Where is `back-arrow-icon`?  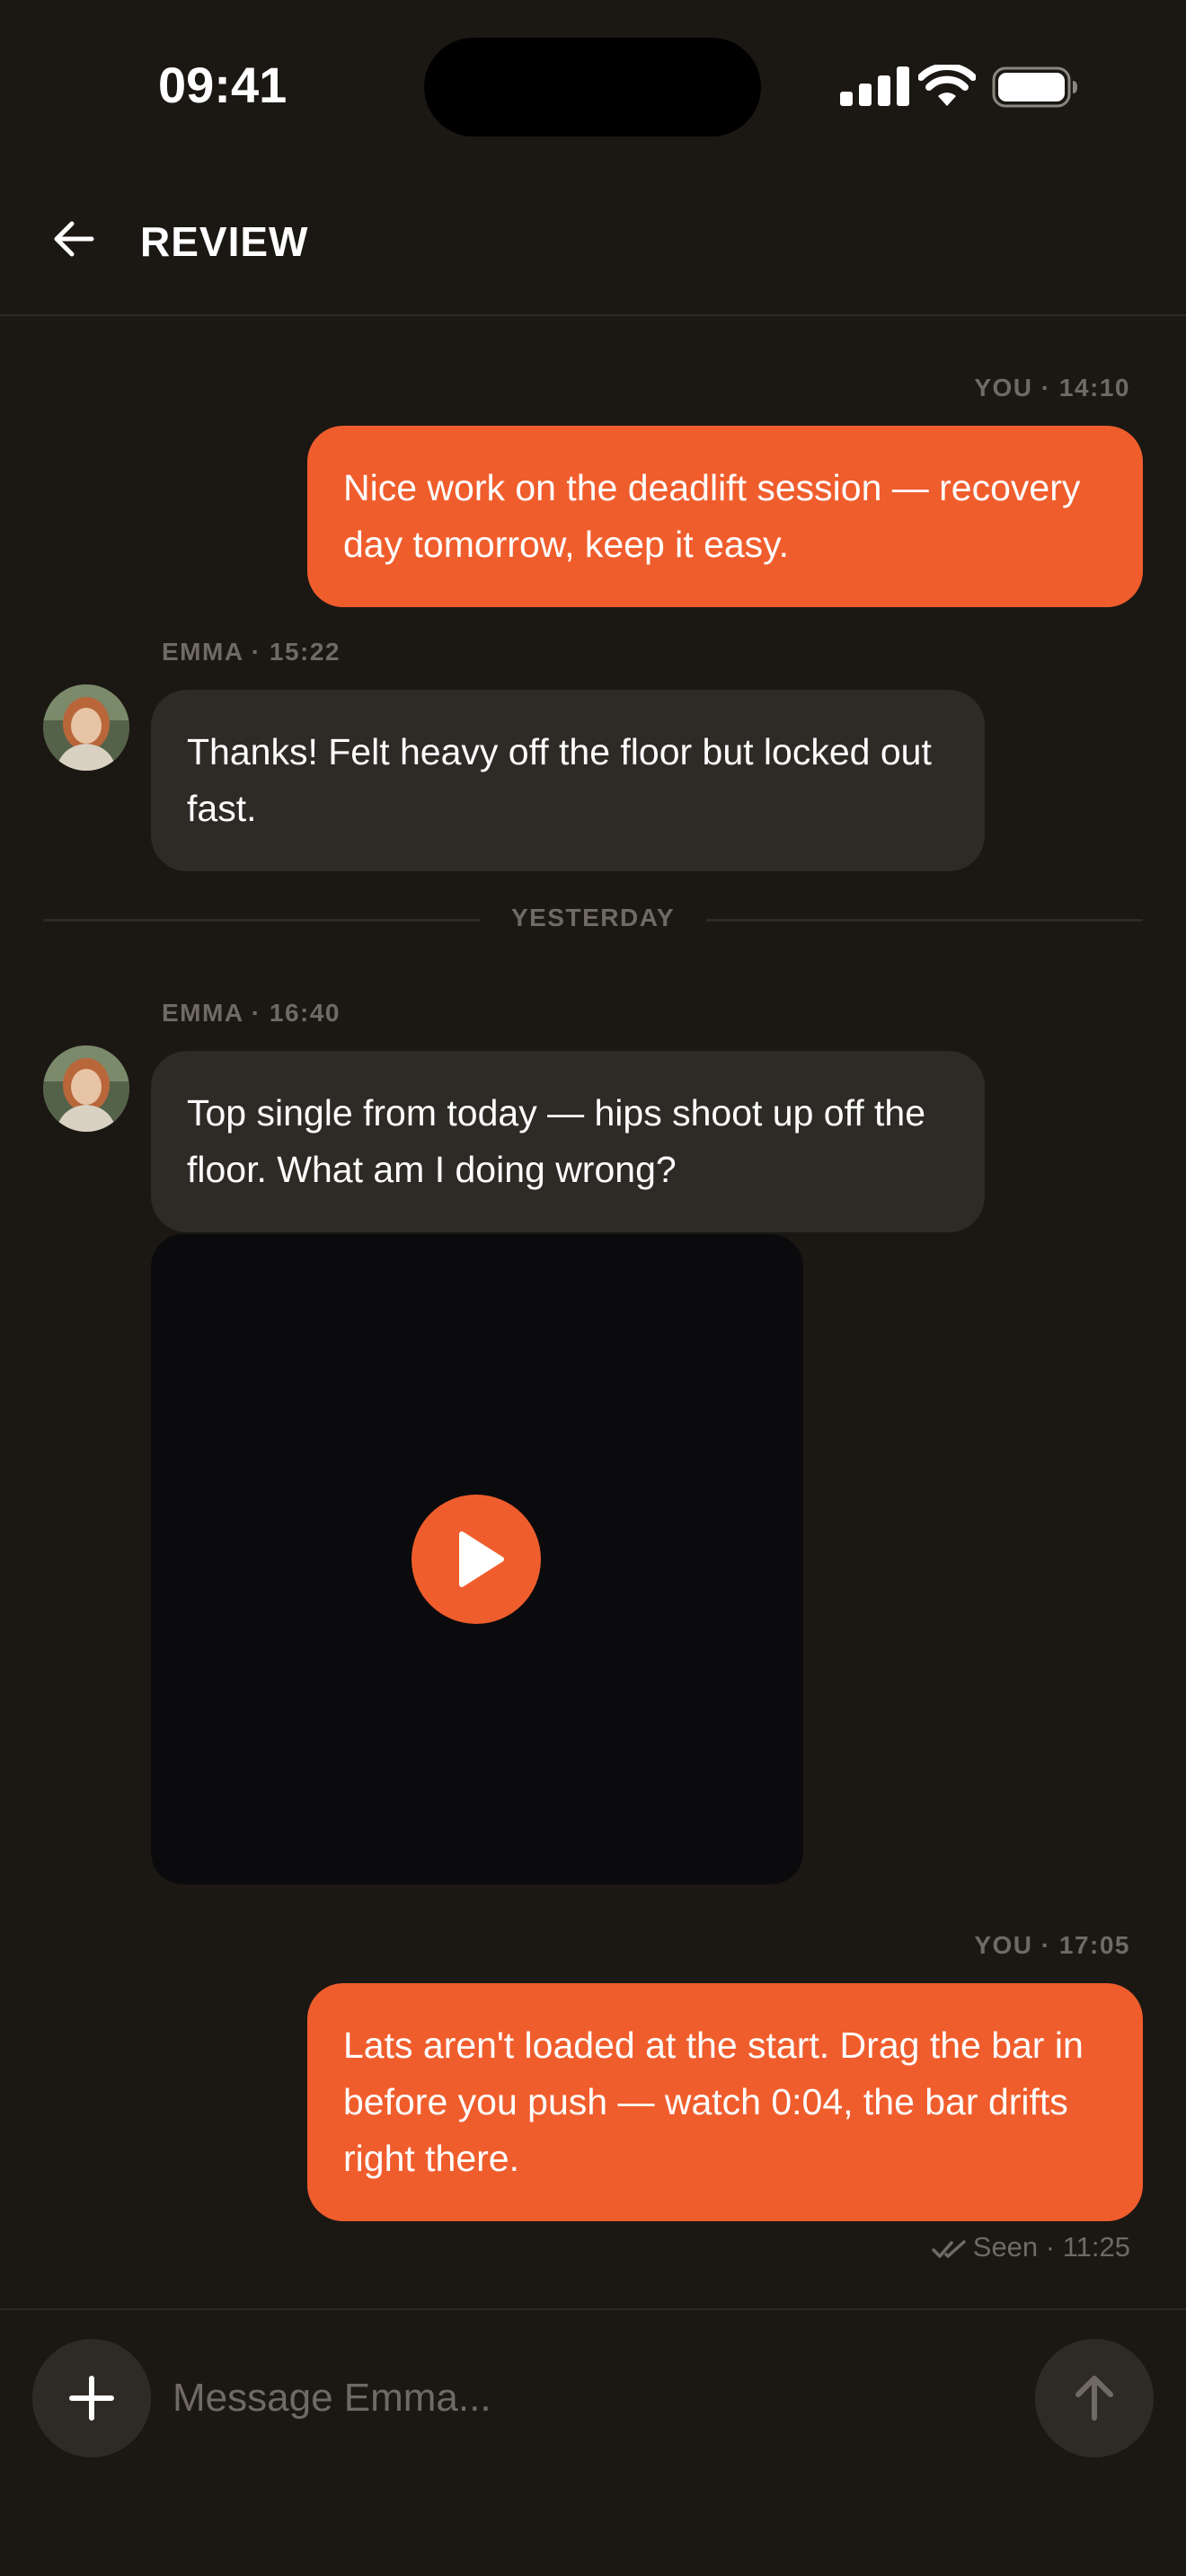
back-arrow-icon is located at coordinates (73, 239).